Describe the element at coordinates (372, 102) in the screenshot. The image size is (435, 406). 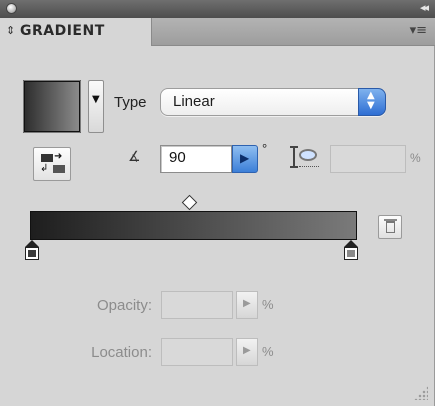
I see `select-stepper-icon: ▲ ▼` at that location.